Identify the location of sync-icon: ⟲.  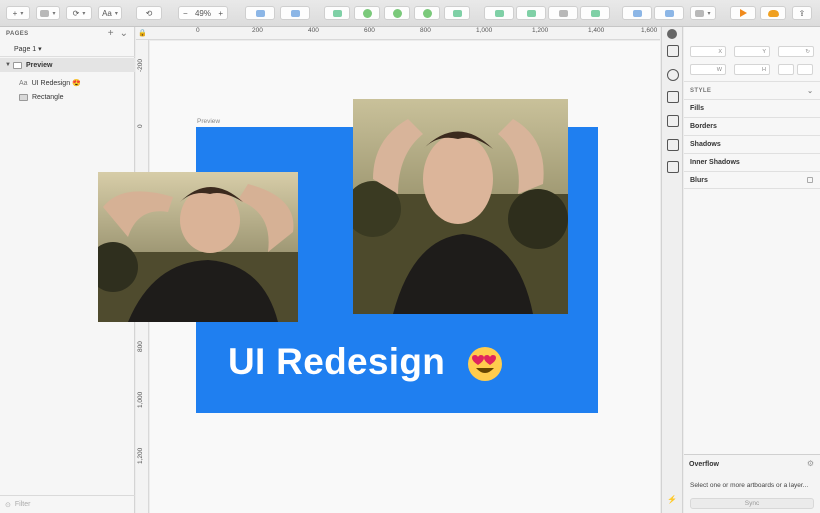
(149, 13).